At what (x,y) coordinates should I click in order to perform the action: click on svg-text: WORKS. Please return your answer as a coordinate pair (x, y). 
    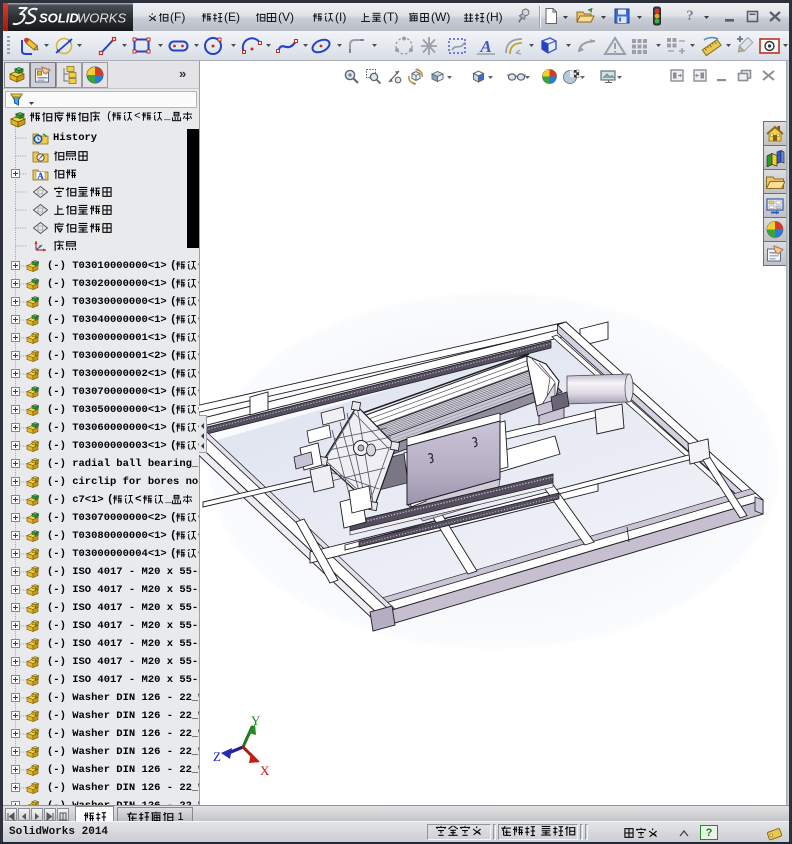
    Looking at the image, I should click on (101, 18).